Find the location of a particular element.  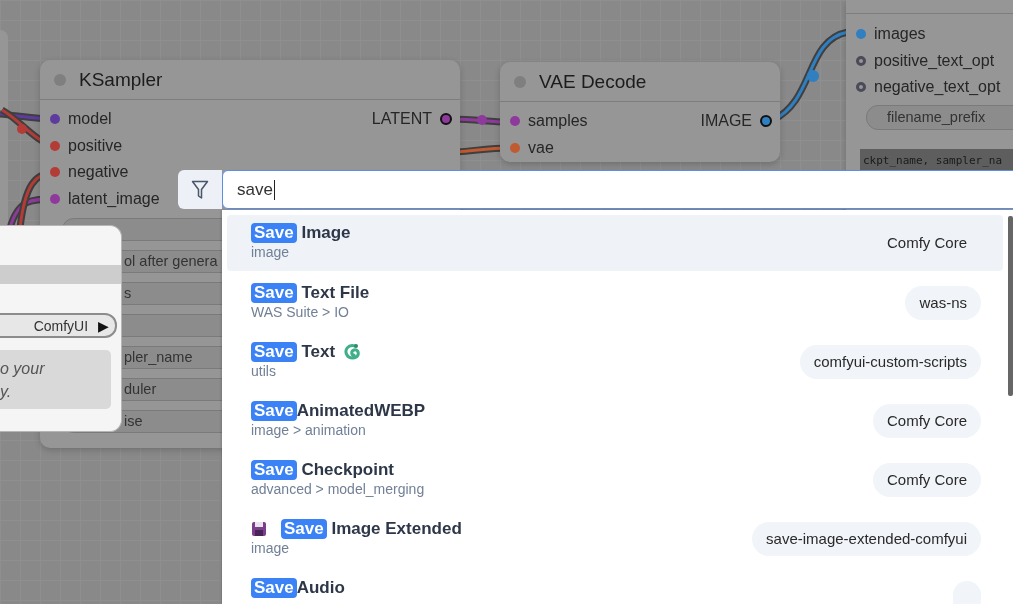

result-item: Save Text File WAS Suite > IO was-ns is located at coordinates (615, 303).